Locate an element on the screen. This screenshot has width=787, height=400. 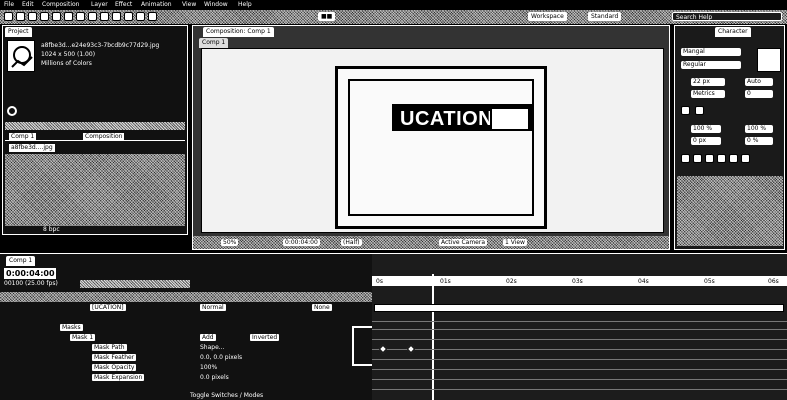
subscript-icon is located at coordinates (745, 158).